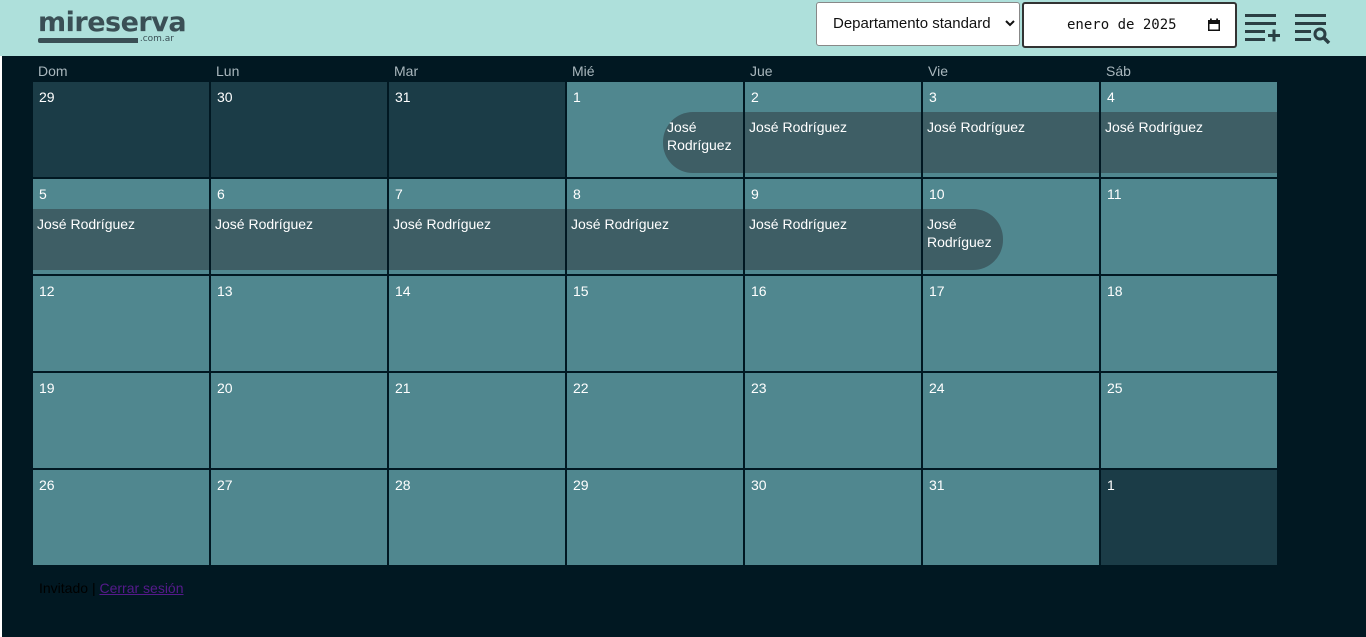 This screenshot has width=1366, height=637. I want to click on weekday-label: Jue, so click(761, 71).